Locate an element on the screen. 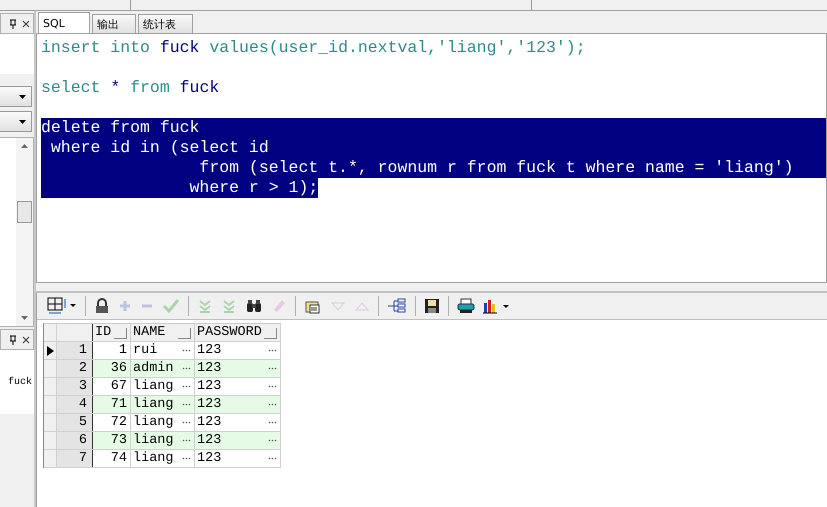  tab: 统计表 is located at coordinates (165, 23).